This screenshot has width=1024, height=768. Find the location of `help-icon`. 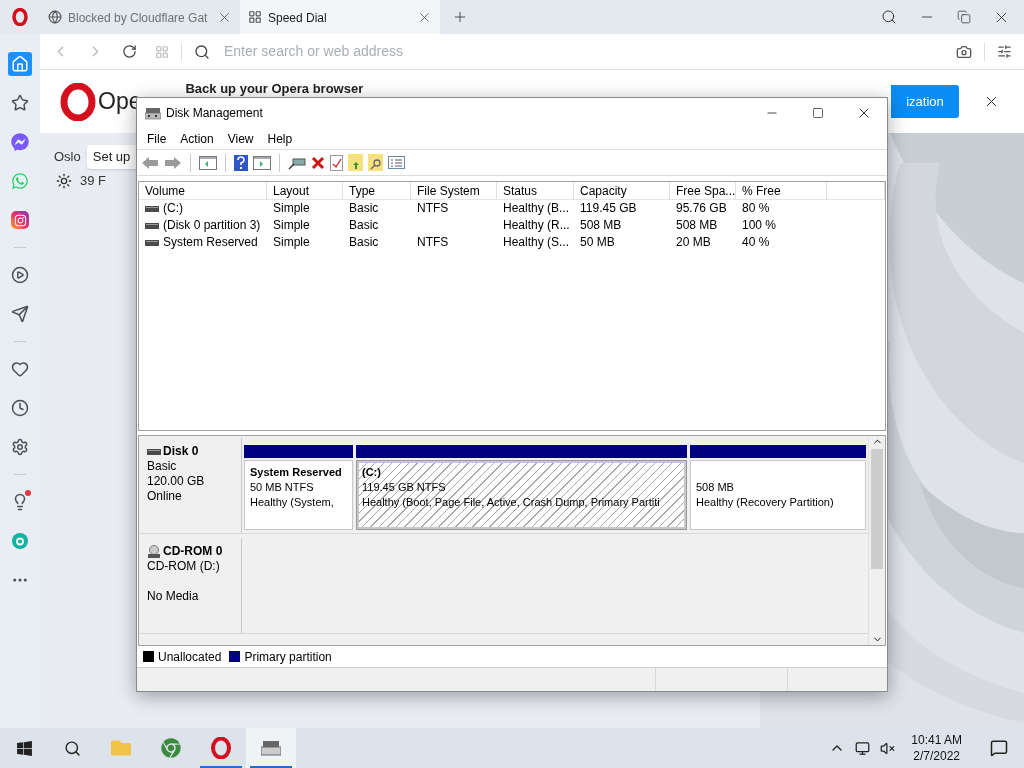

help-icon is located at coordinates (241, 162).